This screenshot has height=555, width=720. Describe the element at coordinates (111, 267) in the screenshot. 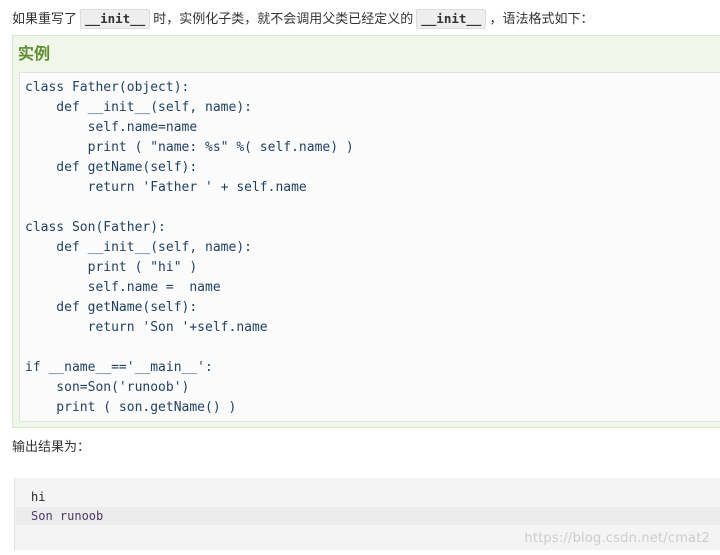

I see `code-line: print ( "hi" )` at that location.